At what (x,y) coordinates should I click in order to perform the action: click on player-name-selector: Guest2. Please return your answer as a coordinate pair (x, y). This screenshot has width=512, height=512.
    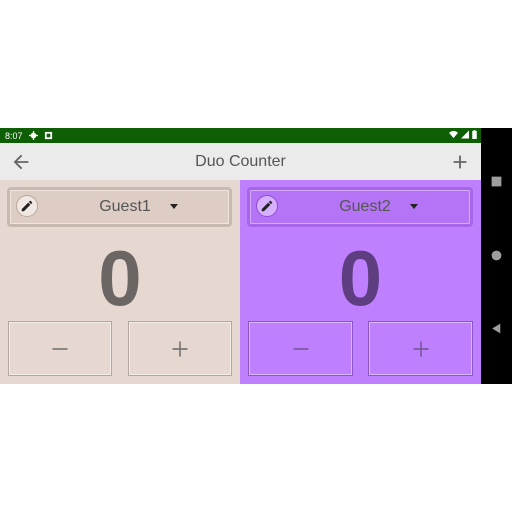
    Looking at the image, I should click on (360, 207).